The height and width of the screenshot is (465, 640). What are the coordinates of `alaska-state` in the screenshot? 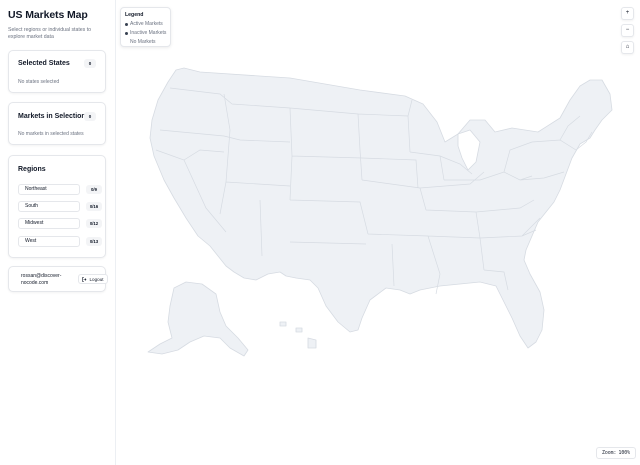 It's located at (198, 319).